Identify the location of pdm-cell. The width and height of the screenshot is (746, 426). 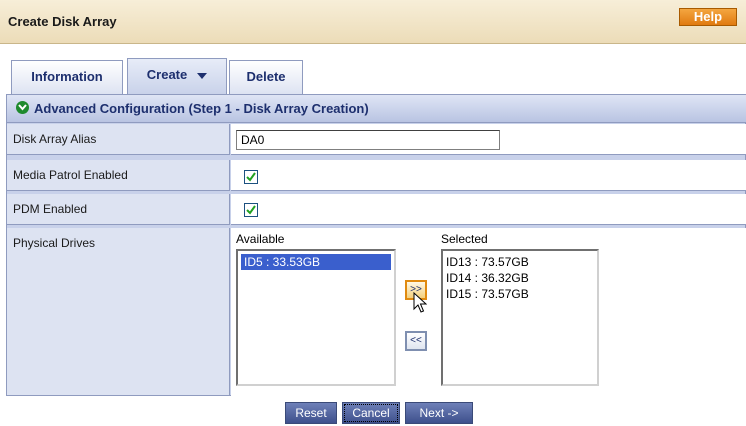
(488, 209).